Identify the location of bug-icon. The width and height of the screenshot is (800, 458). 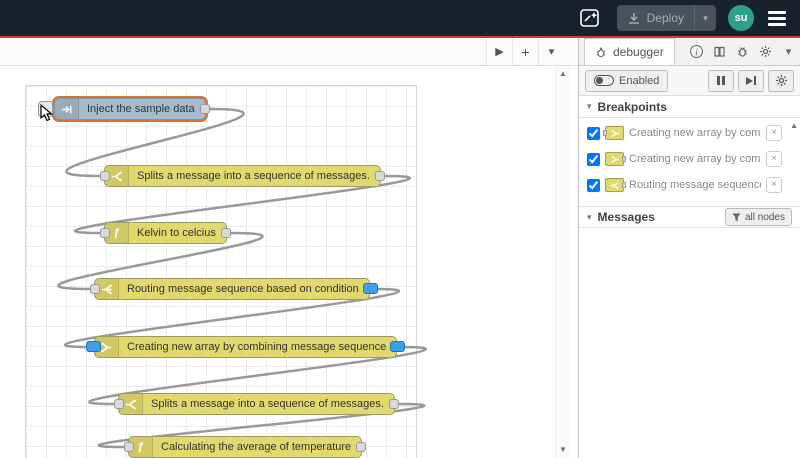
(742, 52).